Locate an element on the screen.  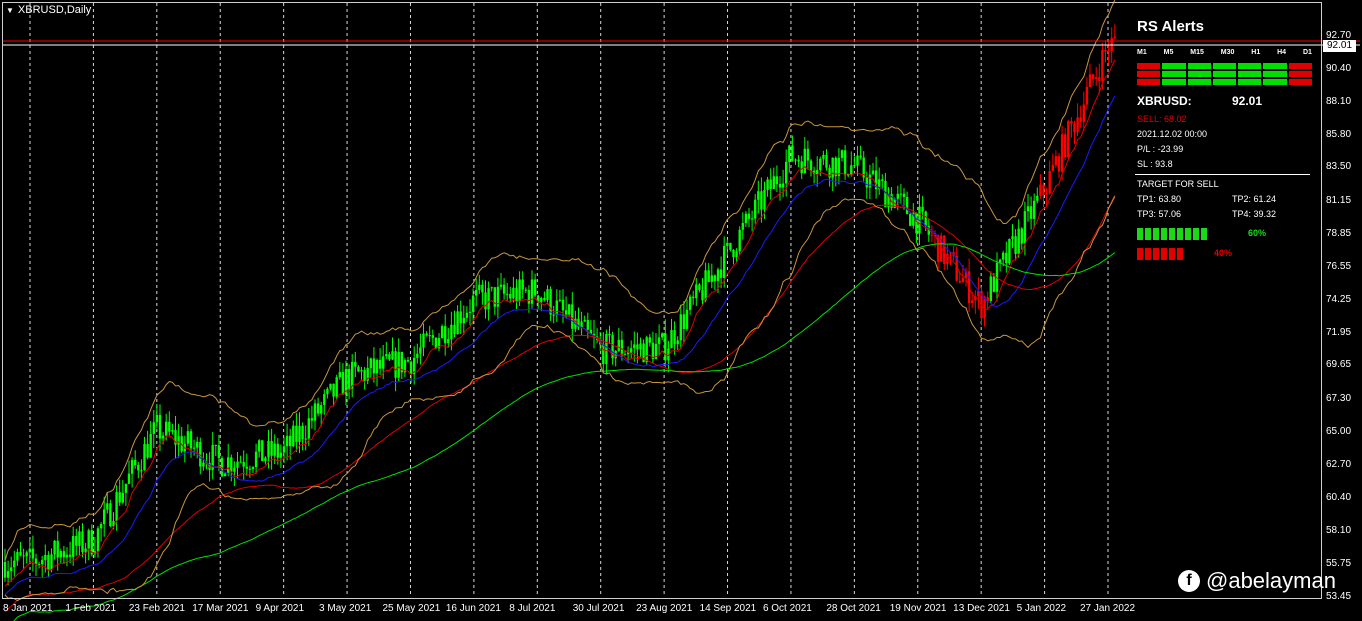
facebook-icon: f is located at coordinates (1189, 581).